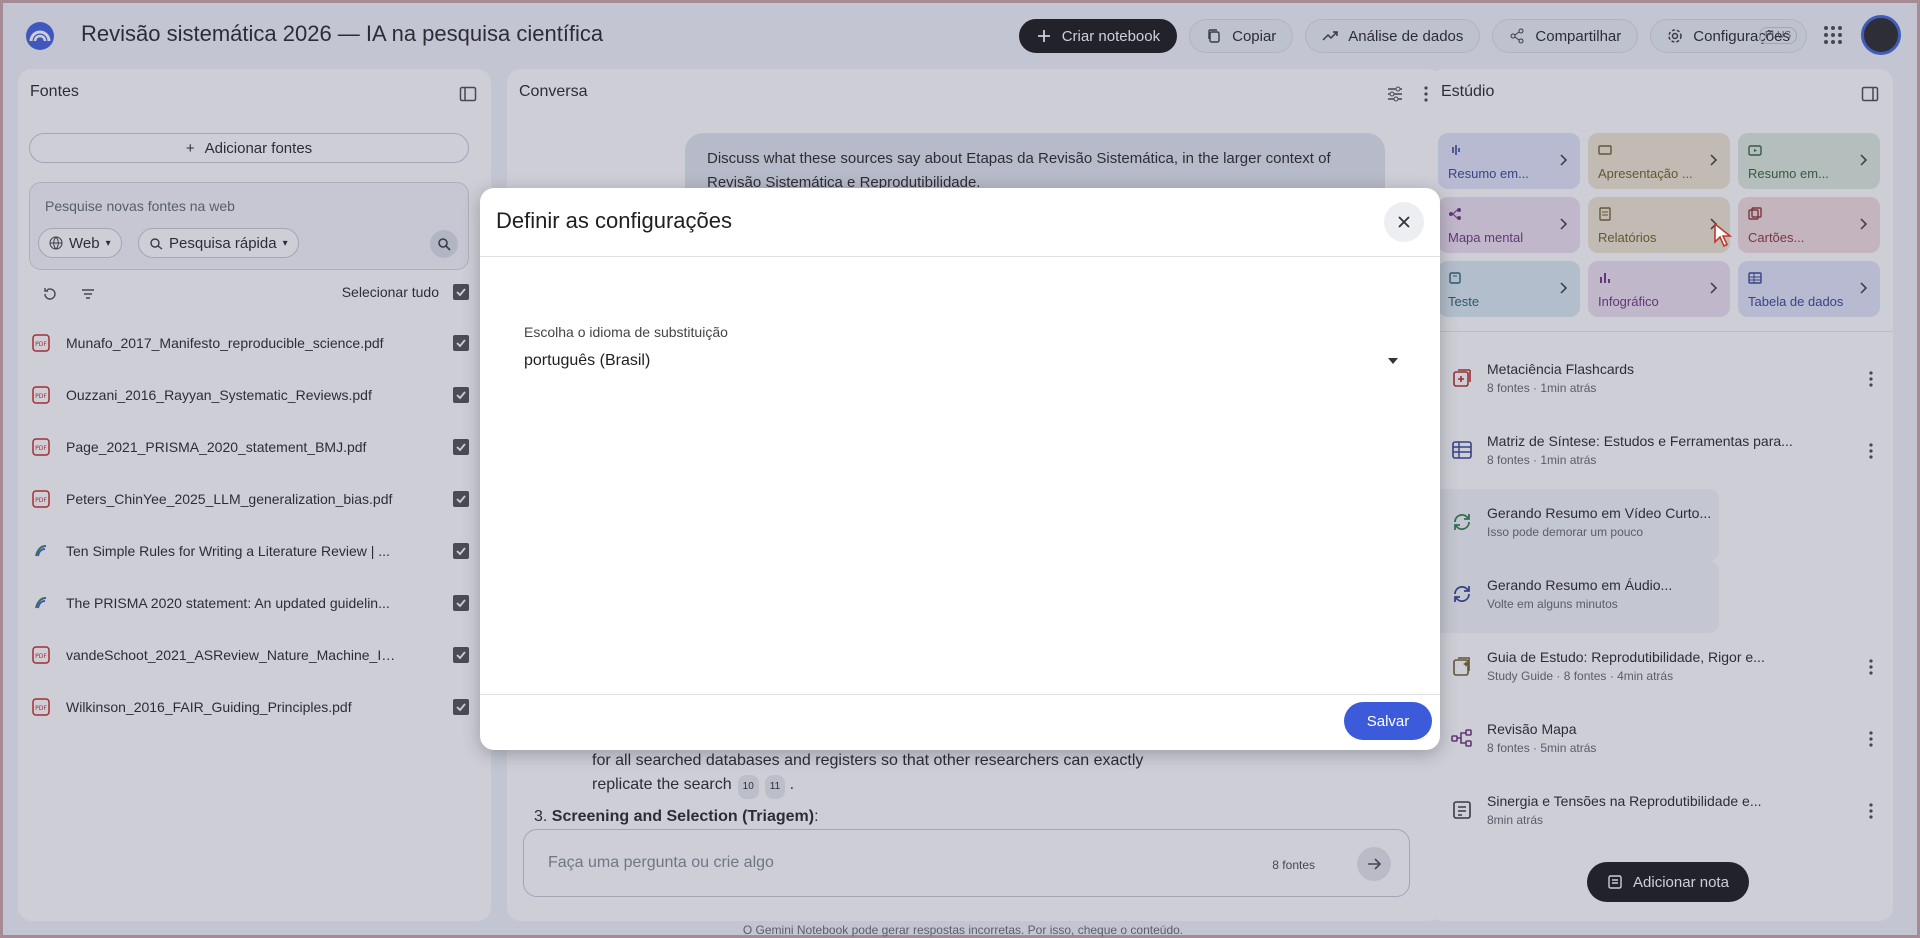 The height and width of the screenshot is (938, 1920). Describe the element at coordinates (614, 220) in the screenshot. I see `dialog-title: Definir as configurações` at that location.